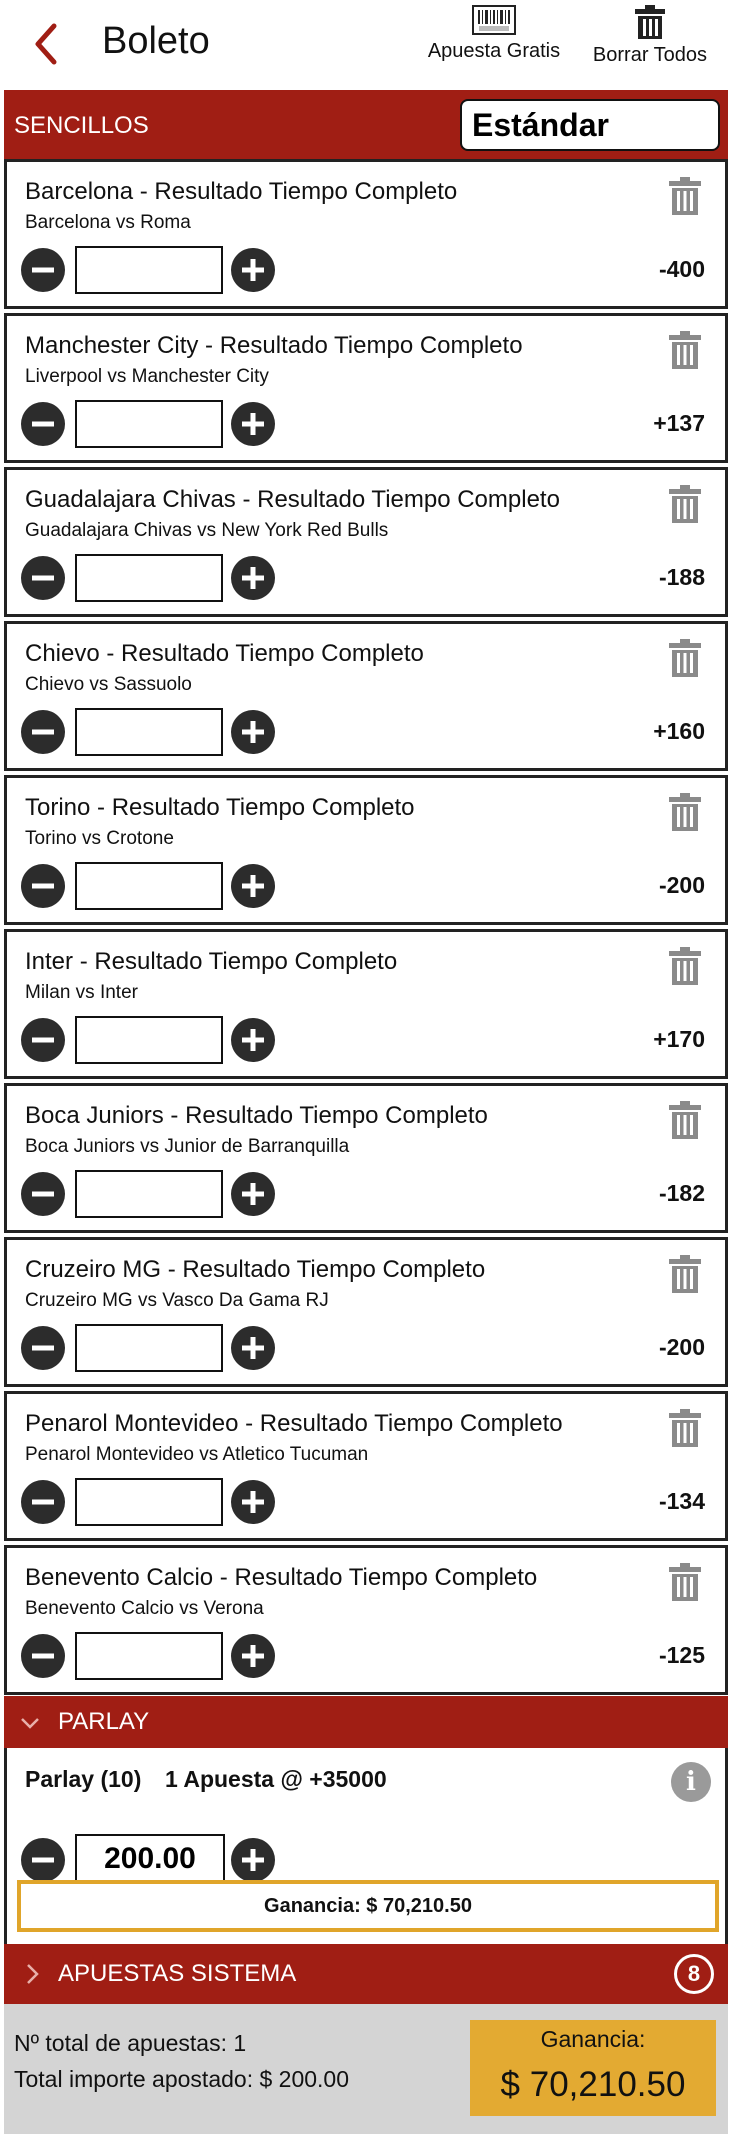 This screenshot has width=732, height=2134. I want to click on clear-all-button: Borrar Todos, so click(650, 35).